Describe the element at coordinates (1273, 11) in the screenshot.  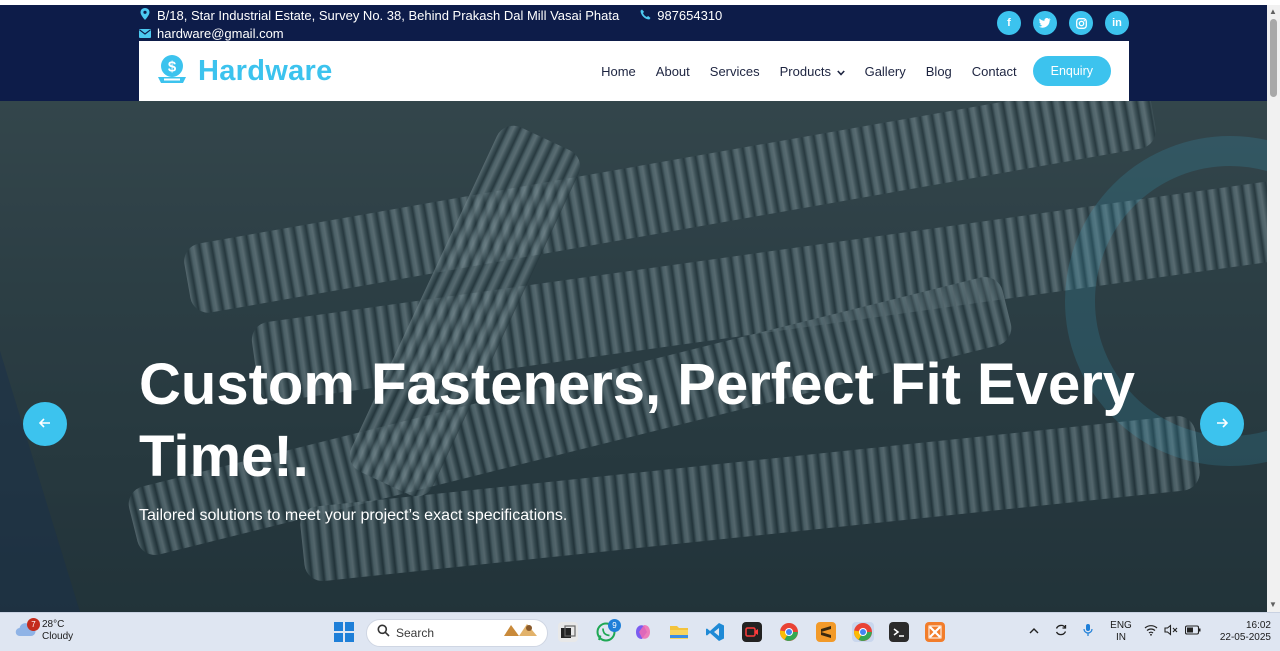
I see `scroll-up-icon: ▲` at that location.